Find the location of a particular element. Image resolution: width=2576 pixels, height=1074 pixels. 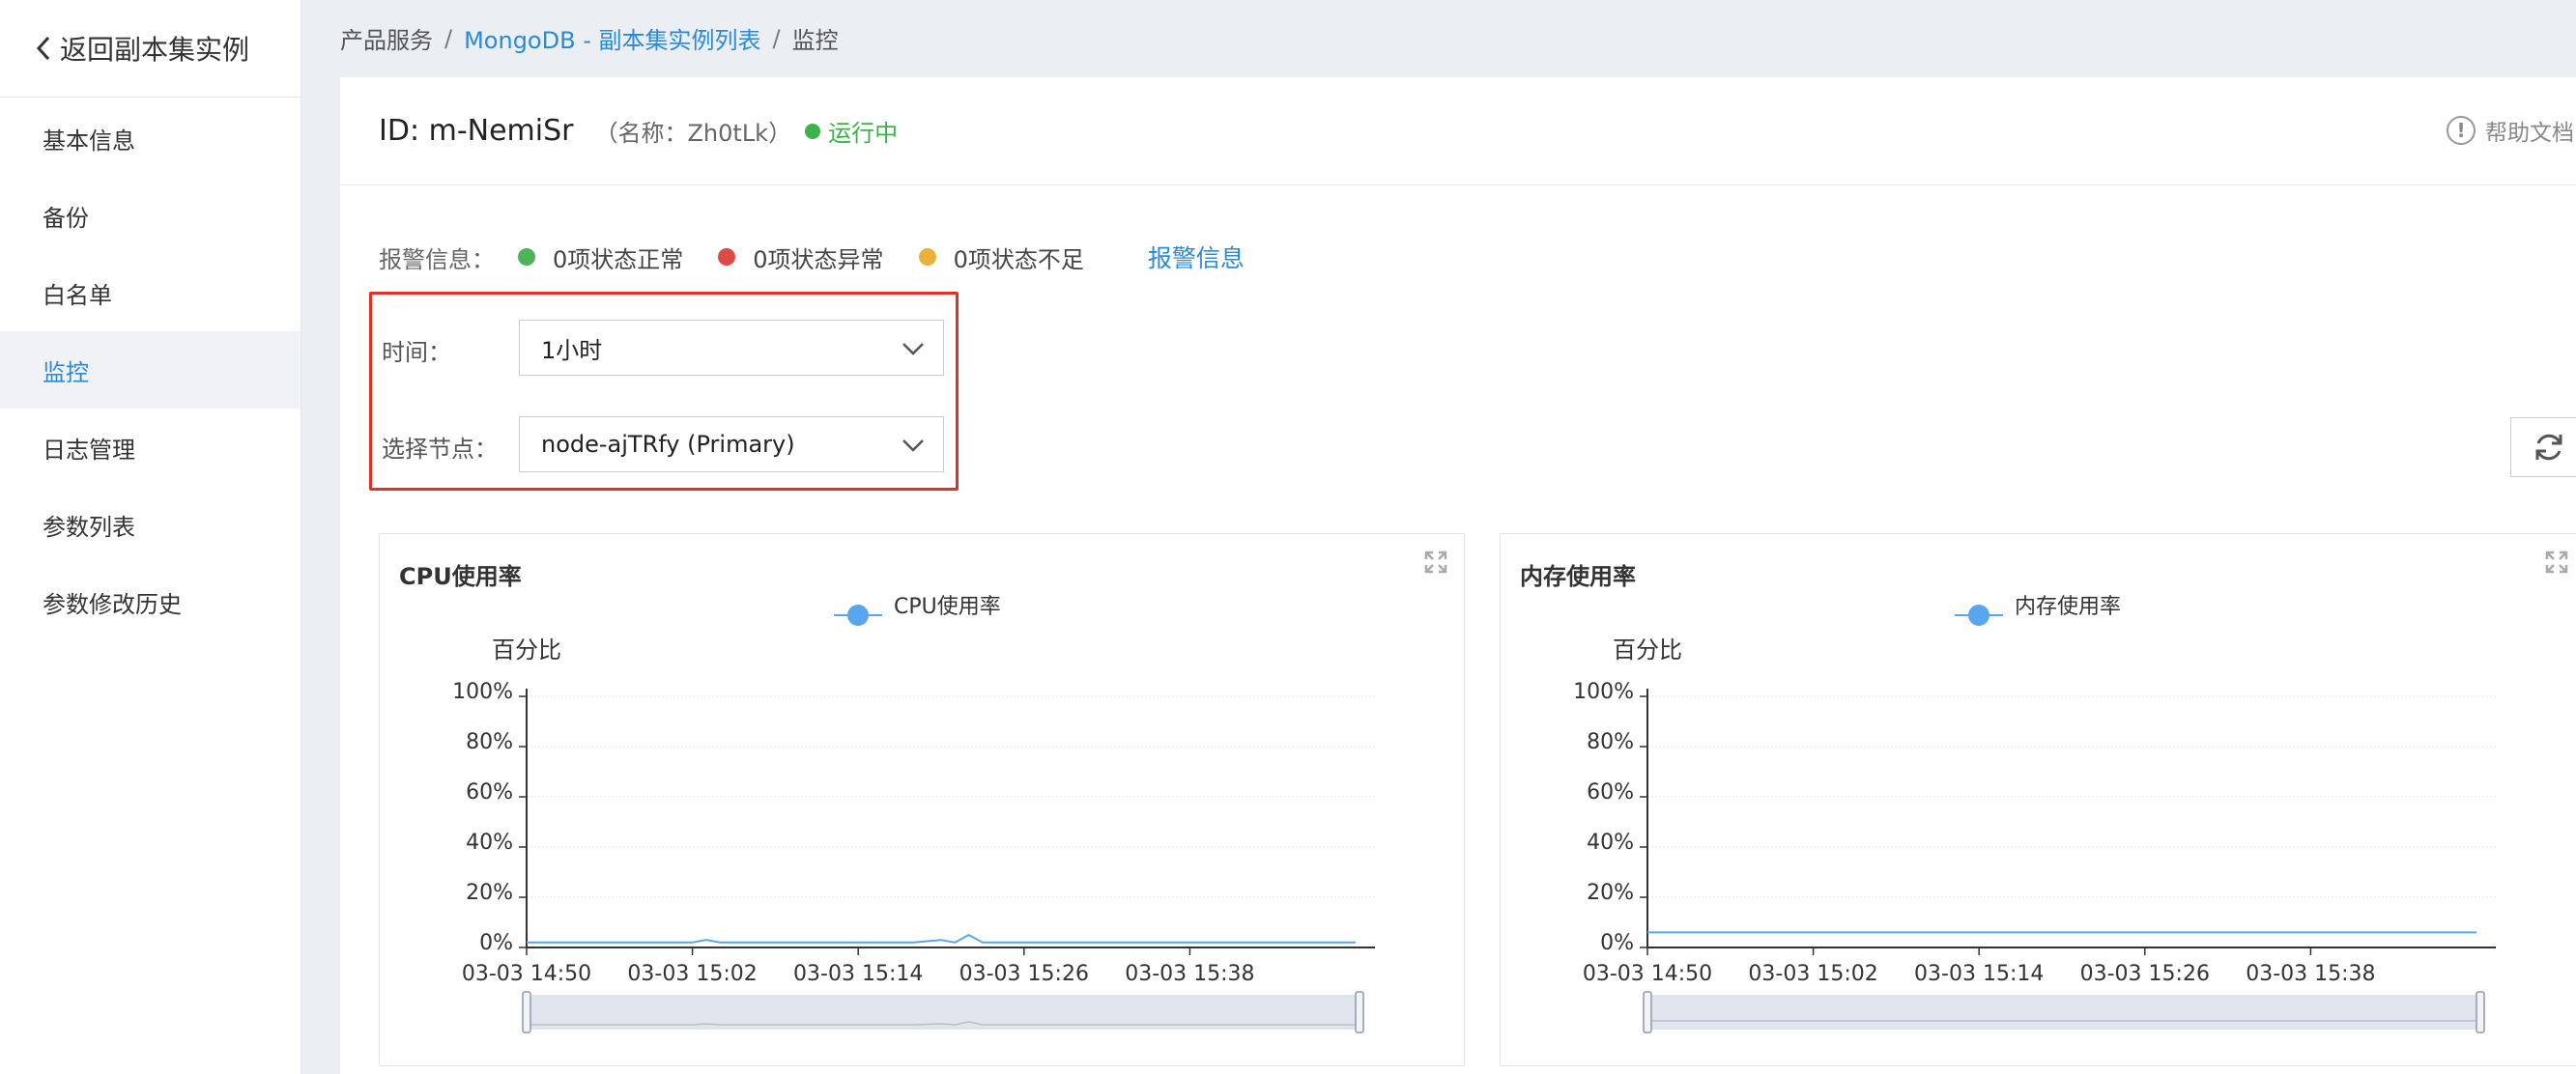

refresh-icon is located at coordinates (2549, 447).